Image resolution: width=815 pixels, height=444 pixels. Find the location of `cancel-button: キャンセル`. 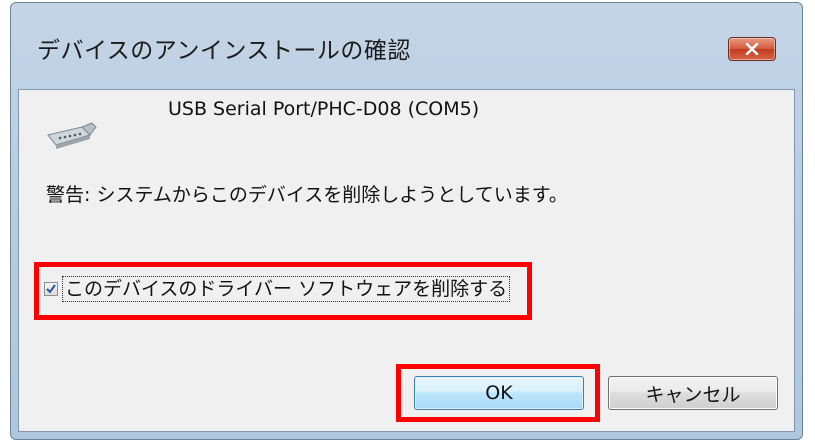

cancel-button: キャンセル is located at coordinates (693, 393).